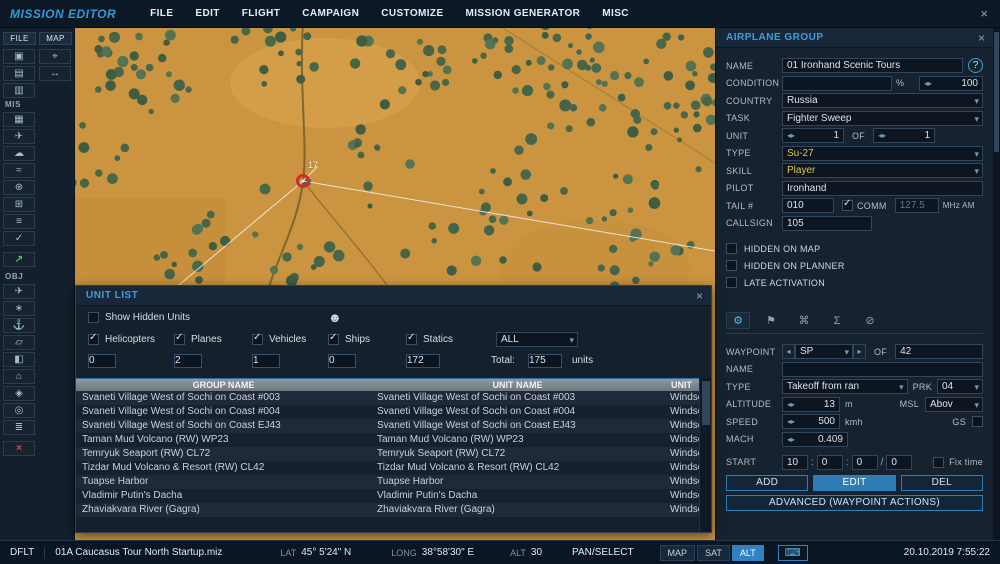 This screenshot has height=564, width=1000. I want to click on fix-time-checkbox, so click(939, 462).